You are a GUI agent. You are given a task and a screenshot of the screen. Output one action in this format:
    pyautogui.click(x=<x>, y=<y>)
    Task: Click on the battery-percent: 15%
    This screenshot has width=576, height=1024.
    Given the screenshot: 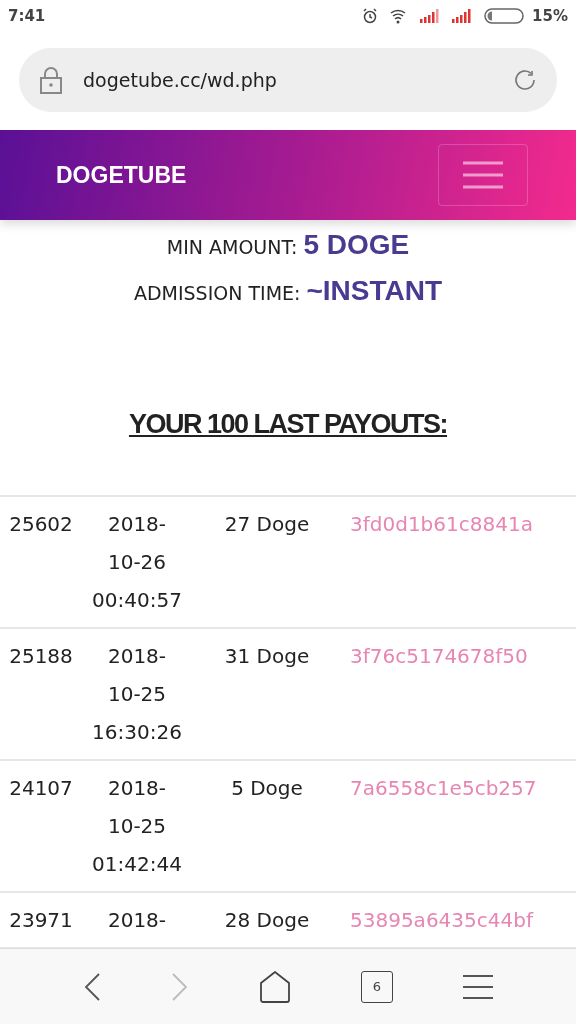 What is the action you would take?
    pyautogui.click(x=550, y=16)
    